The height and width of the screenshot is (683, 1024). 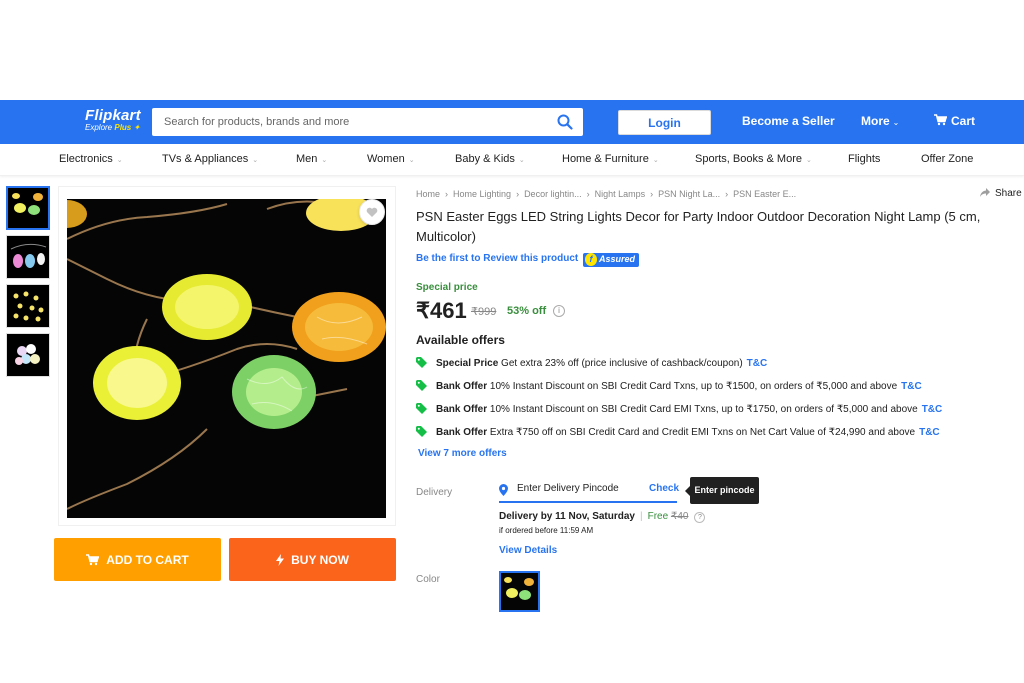 I want to click on pincode-input, so click(x=579, y=488).